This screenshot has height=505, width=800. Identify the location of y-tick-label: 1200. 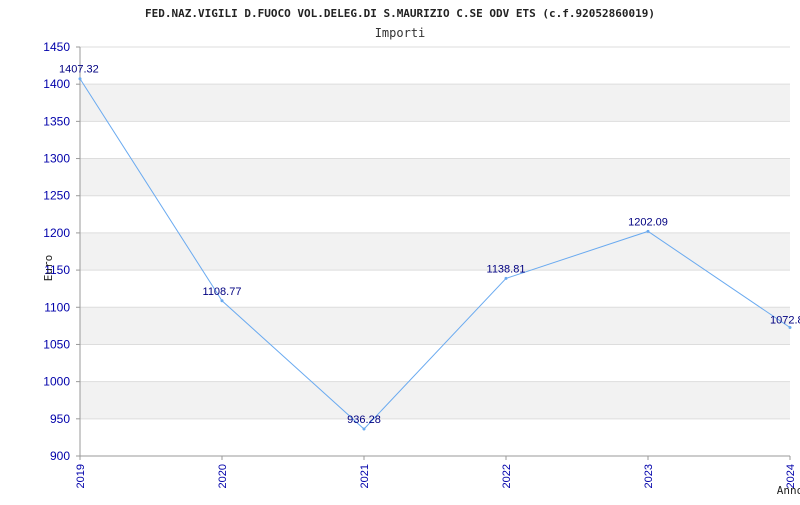
(56, 233).